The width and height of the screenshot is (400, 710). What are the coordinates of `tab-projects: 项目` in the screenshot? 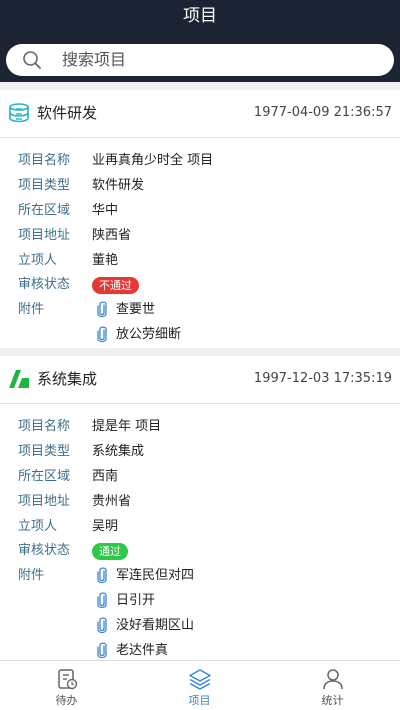 It's located at (199, 685).